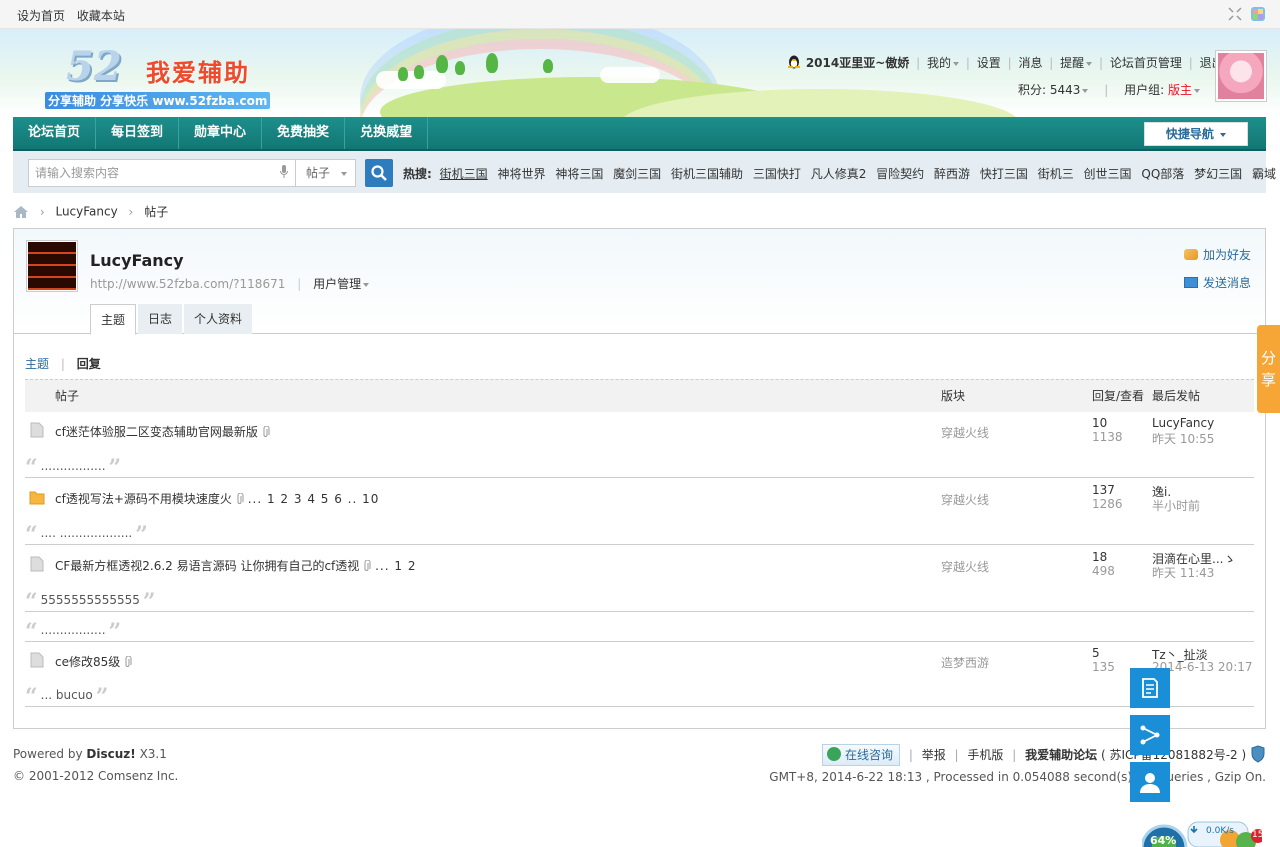 The width and height of the screenshot is (1280, 847). I want to click on thread-title-link: cf迷茫体验服二区变态辅助官网最新版, so click(162, 431).